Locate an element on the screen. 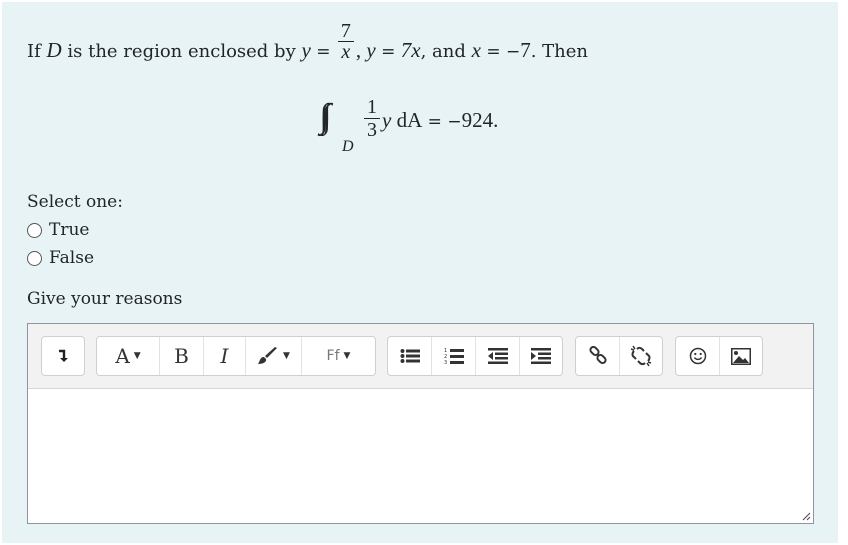 This screenshot has width=848, height=545. font-a-icon: A is located at coordinates (122, 356).